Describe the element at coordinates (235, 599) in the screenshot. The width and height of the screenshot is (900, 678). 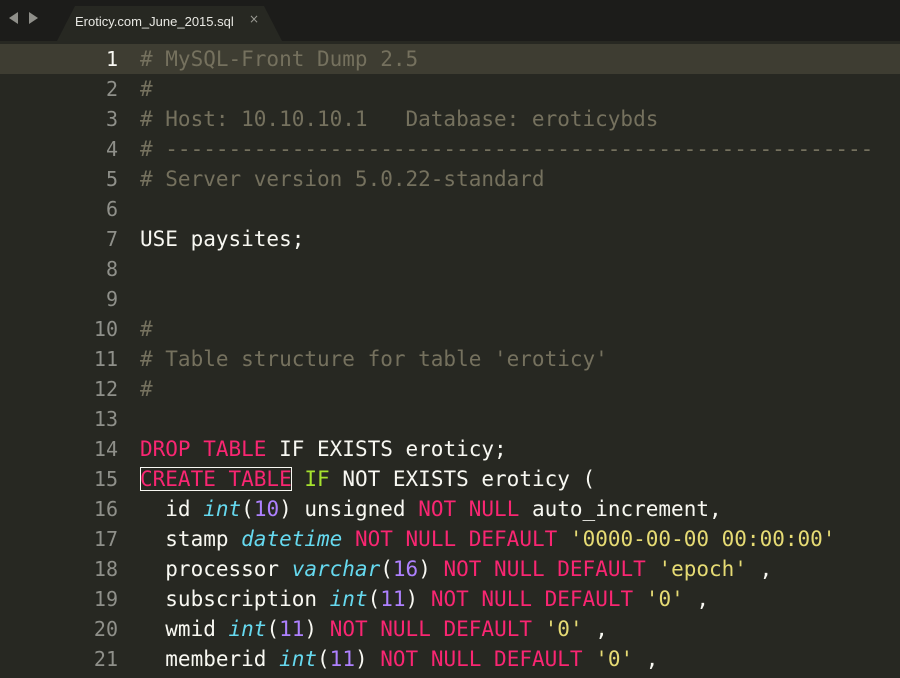
I see `token-plain: subscription` at that location.